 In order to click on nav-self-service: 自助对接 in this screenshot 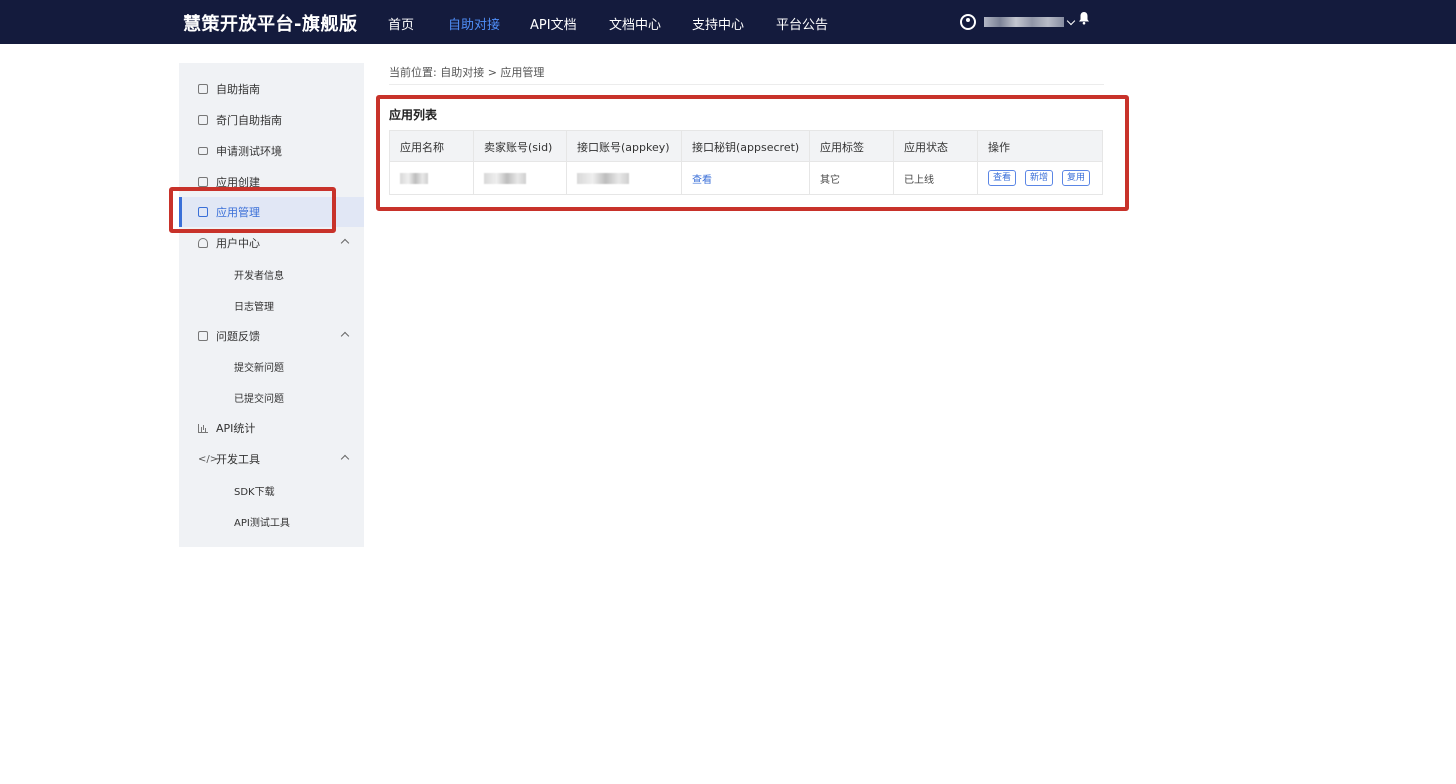, I will do `click(474, 23)`.